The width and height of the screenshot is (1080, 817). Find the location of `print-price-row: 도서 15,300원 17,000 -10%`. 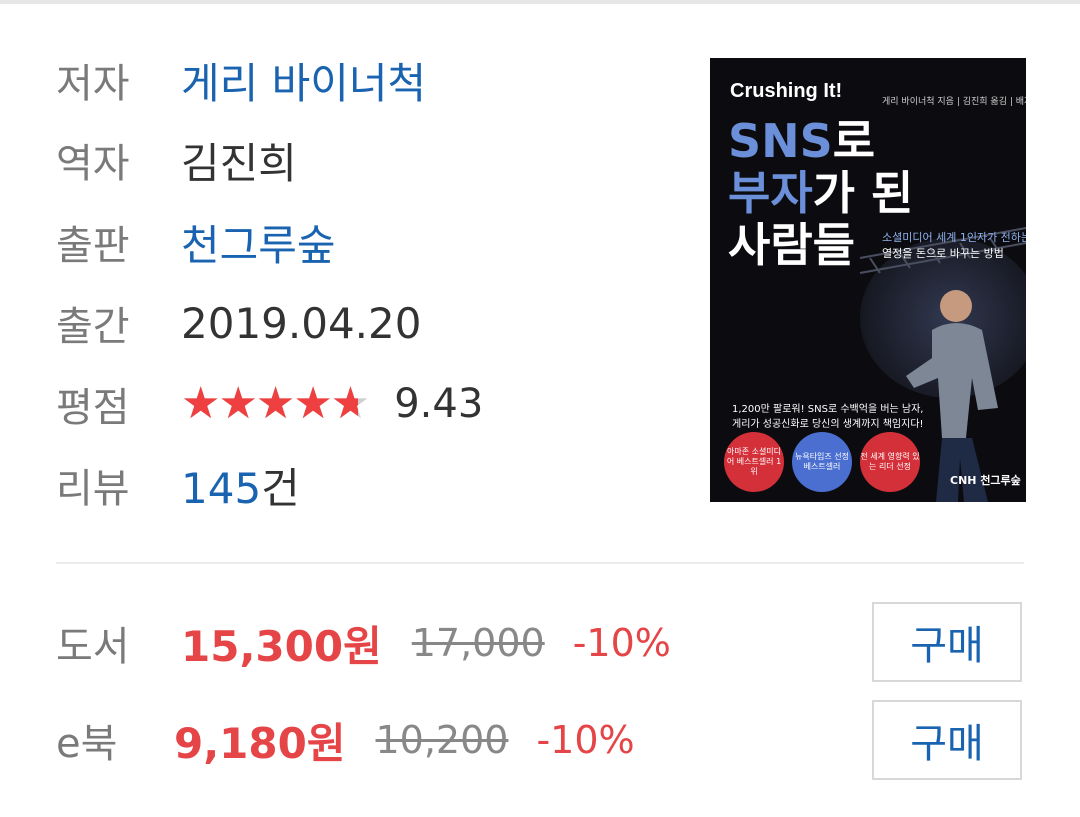

print-price-row: 도서 15,300원 17,000 -10% is located at coordinates (363, 643).